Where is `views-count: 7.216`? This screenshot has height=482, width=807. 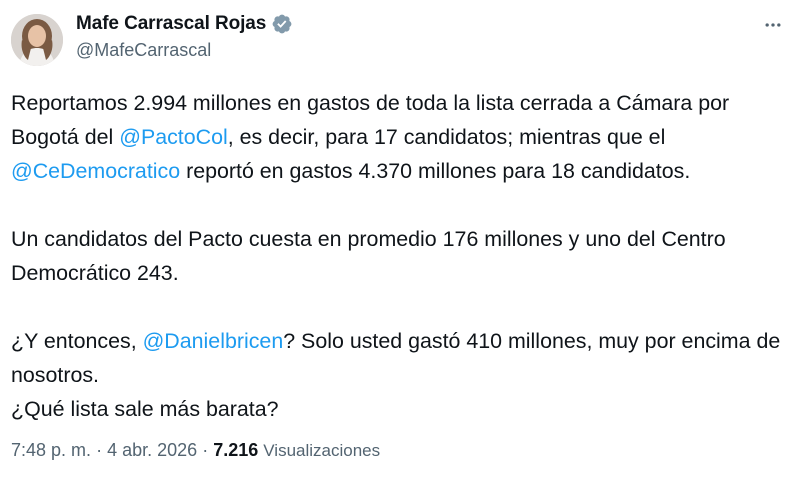 views-count: 7.216 is located at coordinates (235, 450).